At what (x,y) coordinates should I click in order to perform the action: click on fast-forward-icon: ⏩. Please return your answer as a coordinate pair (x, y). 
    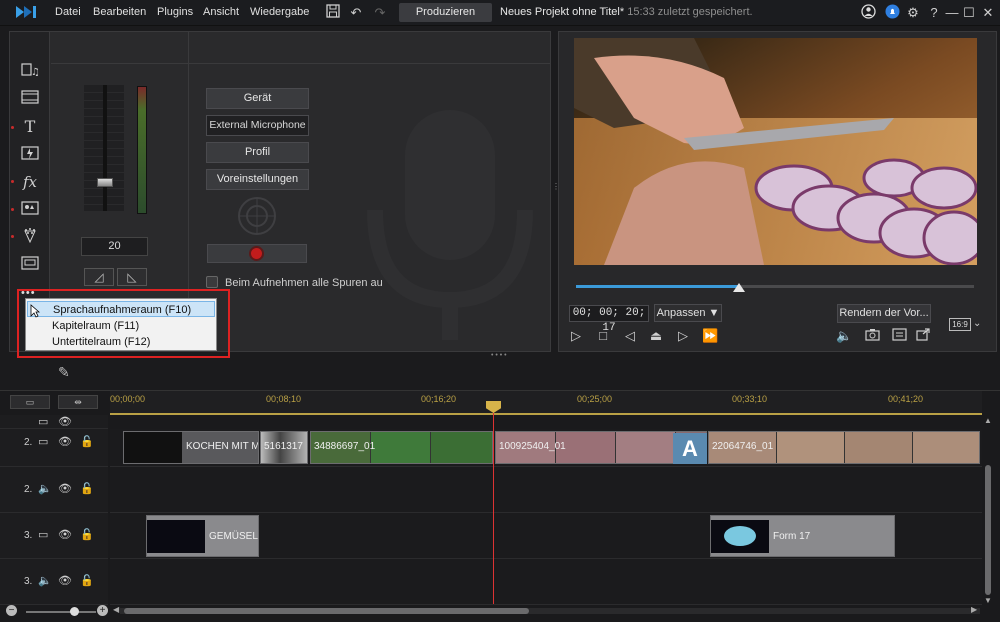
    Looking at the image, I should click on (710, 336).